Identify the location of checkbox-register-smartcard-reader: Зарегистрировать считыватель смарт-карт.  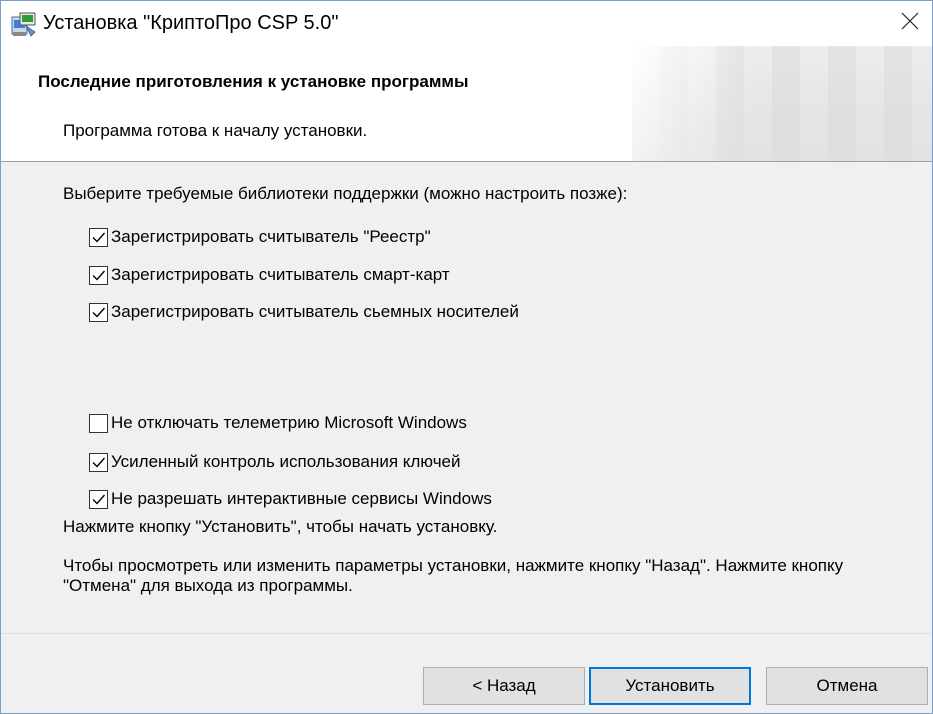
(269, 275).